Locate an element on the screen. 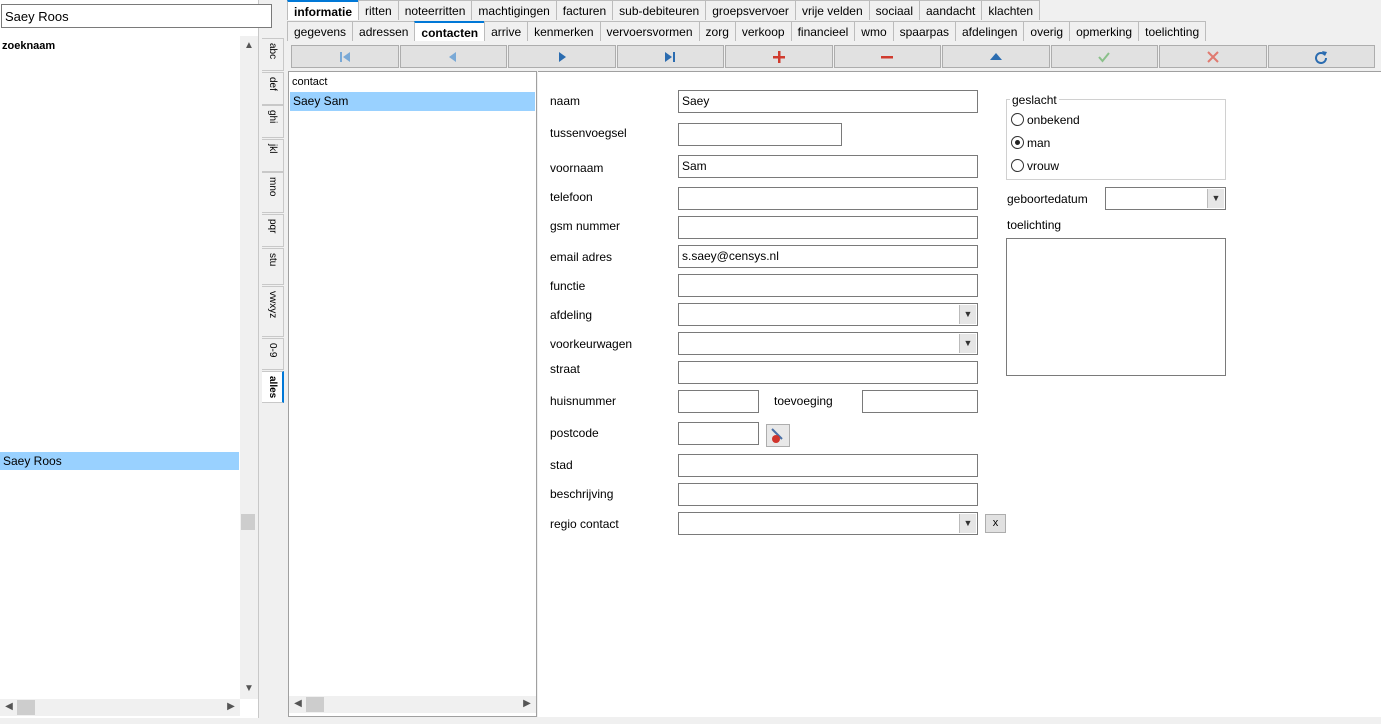 The width and height of the screenshot is (1381, 724). tab-sociaal: sociaal is located at coordinates (894, 10).